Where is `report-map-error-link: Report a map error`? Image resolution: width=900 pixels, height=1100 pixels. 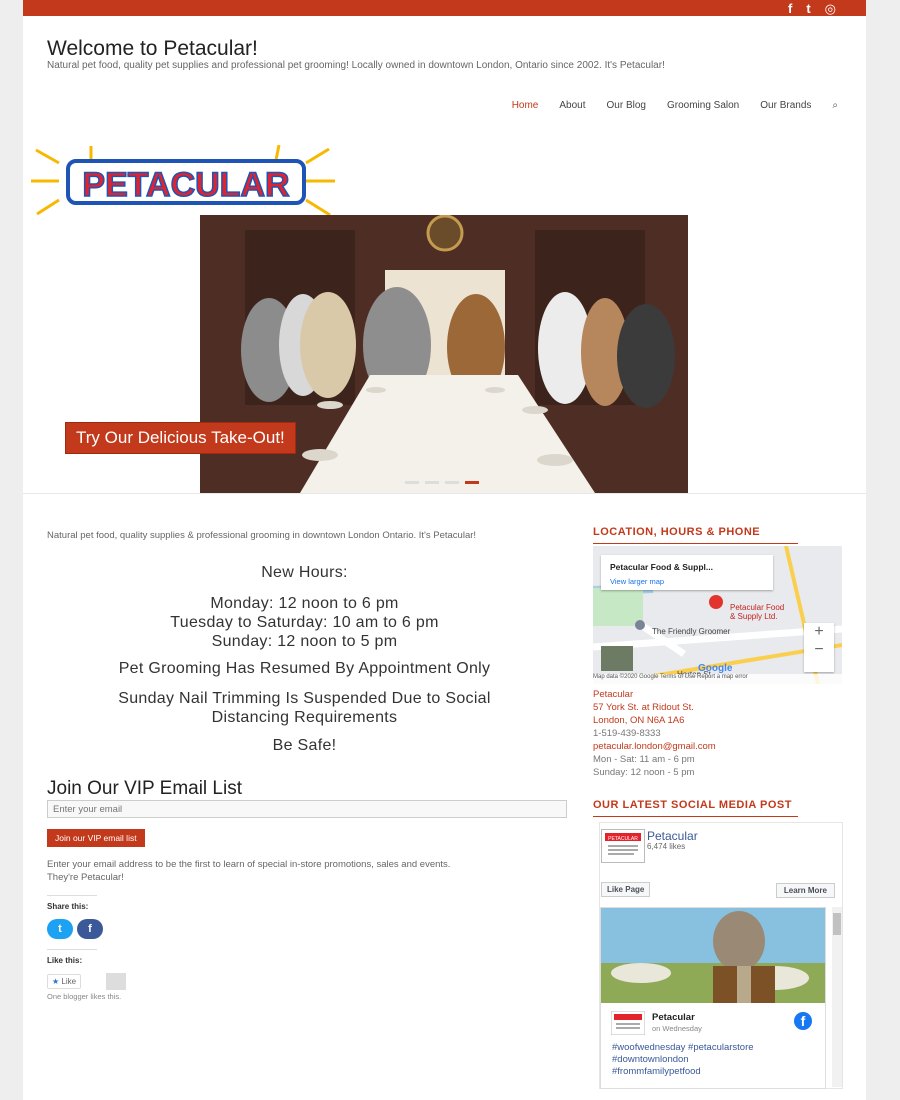 report-map-error-link: Report a map error is located at coordinates (722, 677).